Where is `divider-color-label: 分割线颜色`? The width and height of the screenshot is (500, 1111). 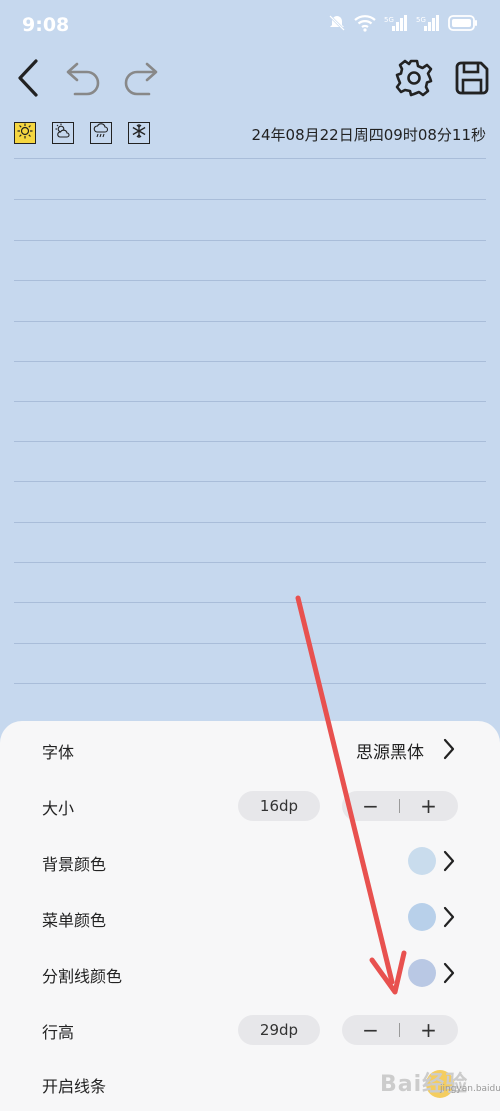
divider-color-label: 分割线颜色 is located at coordinates (82, 976).